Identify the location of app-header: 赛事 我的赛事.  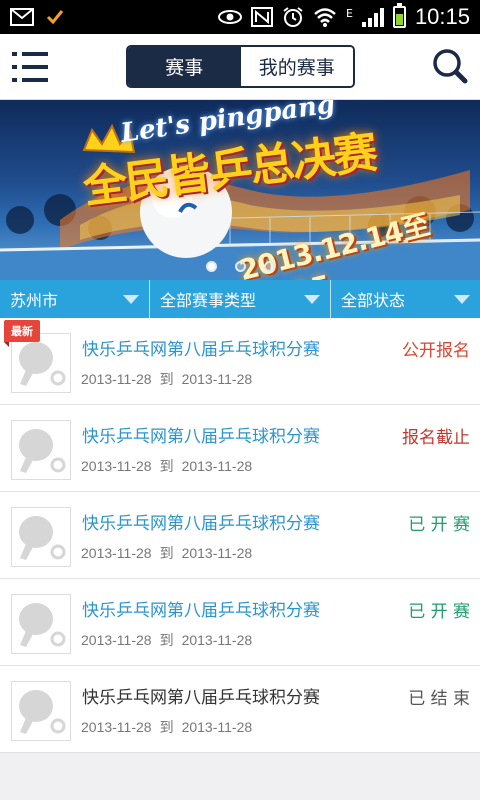
(240, 67).